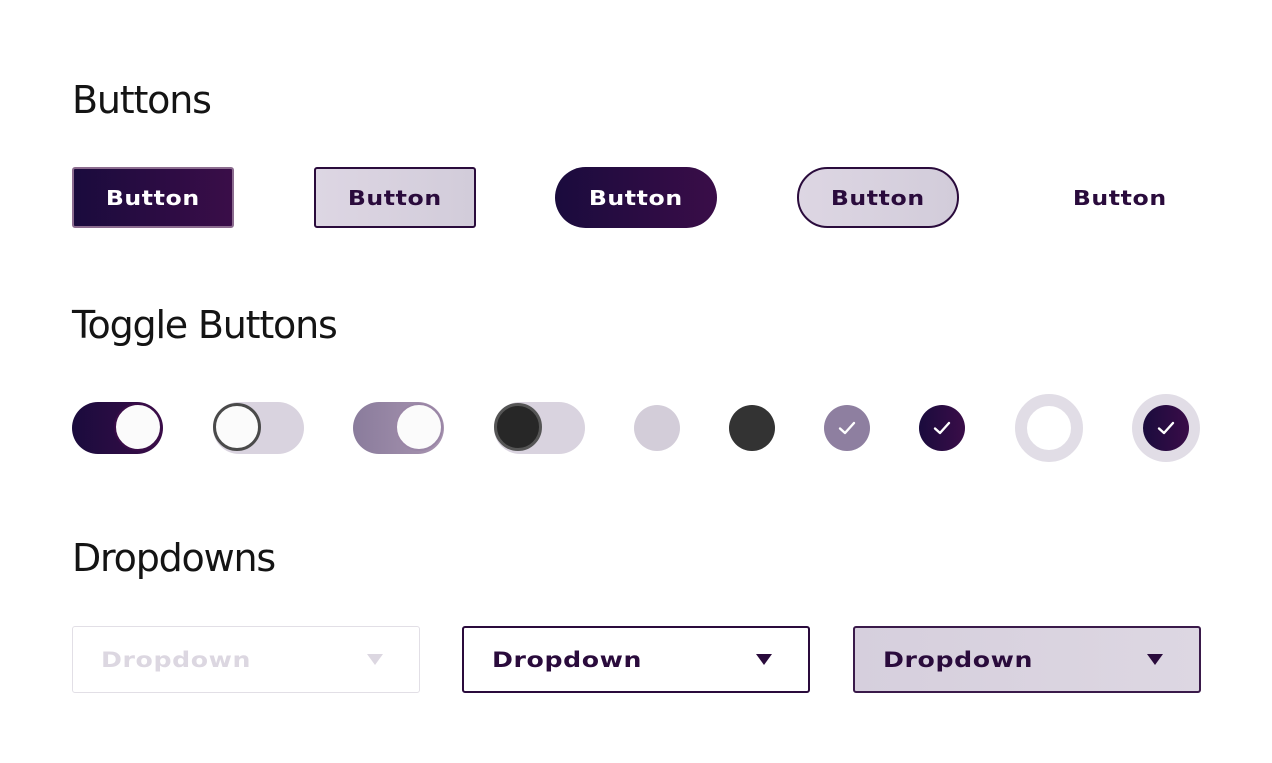 This screenshot has height=763, width=1272. I want to click on dropdown-filled: Dropdown, so click(1027, 659).